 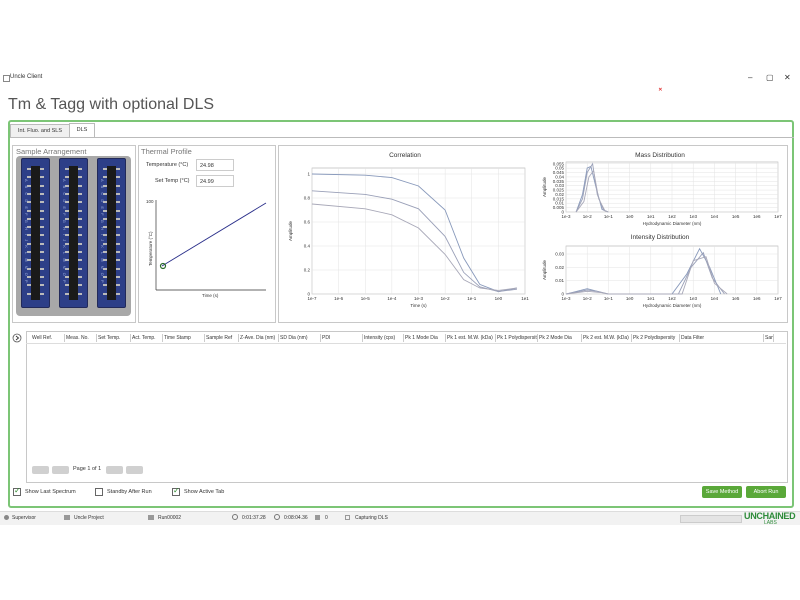 I want to click on abort-run-button: Abort Run, so click(x=766, y=492).